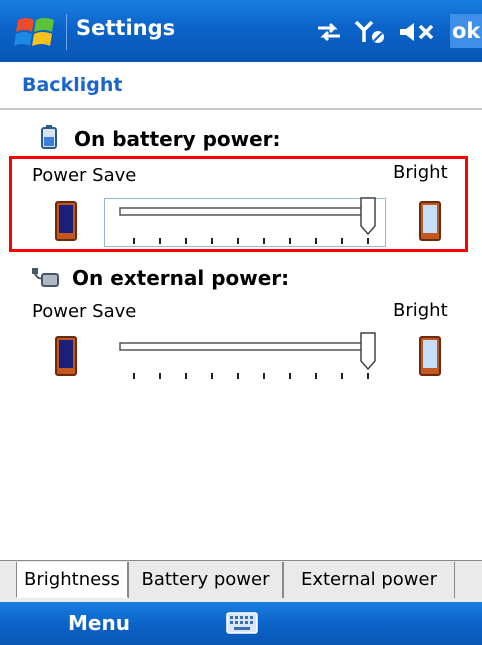  Describe the element at coordinates (420, 172) in the screenshot. I see `battery-max-label: Bright` at that location.